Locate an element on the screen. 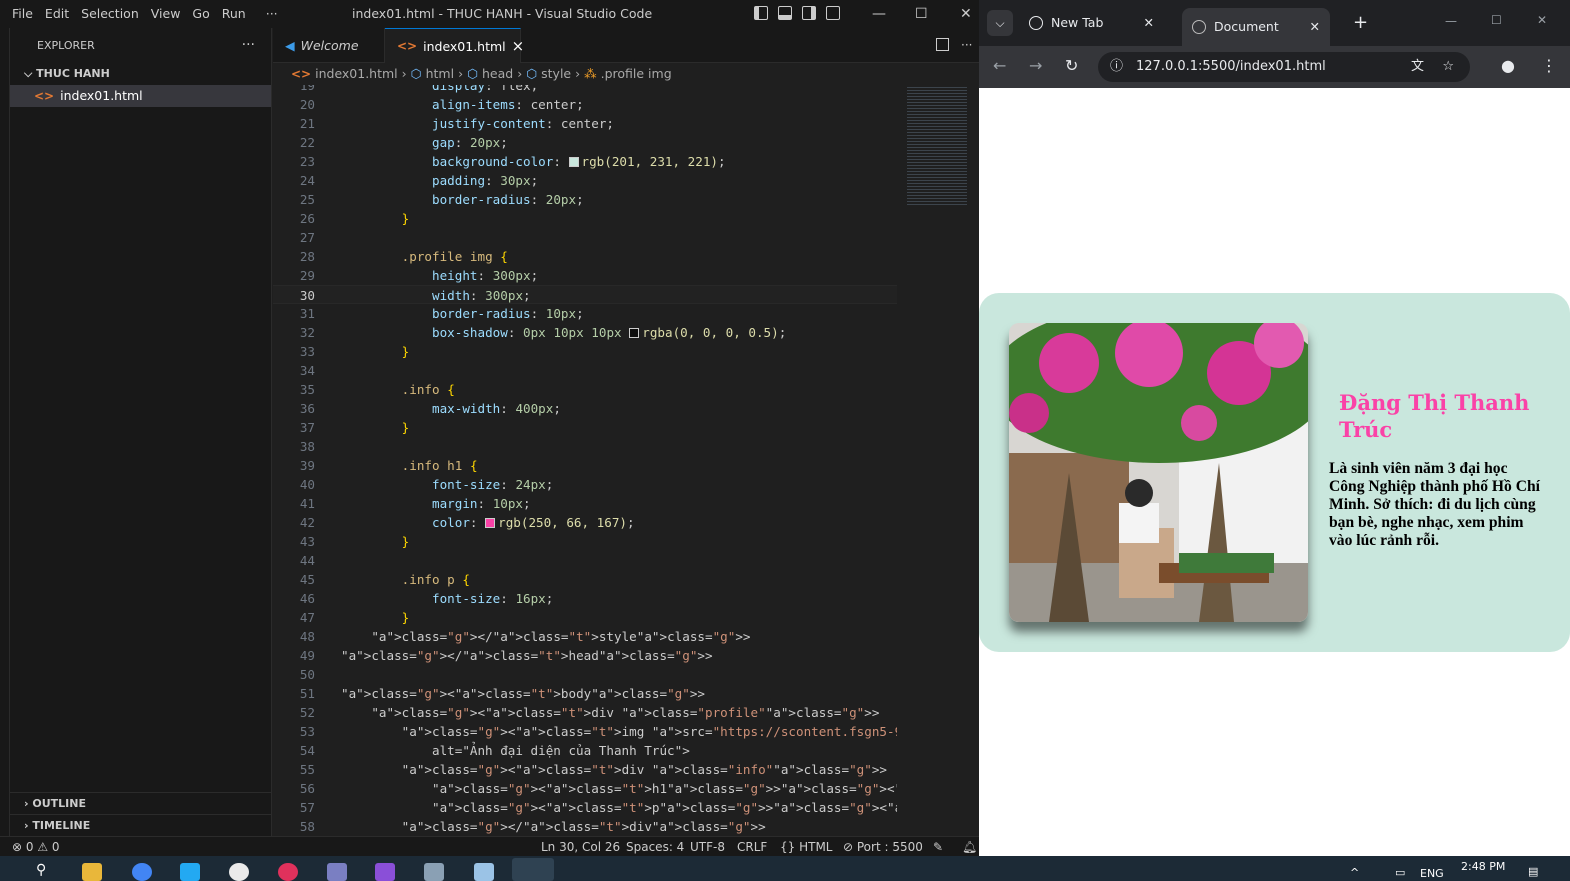  notifications-icon: 🔔︎ is located at coordinates (969, 847).